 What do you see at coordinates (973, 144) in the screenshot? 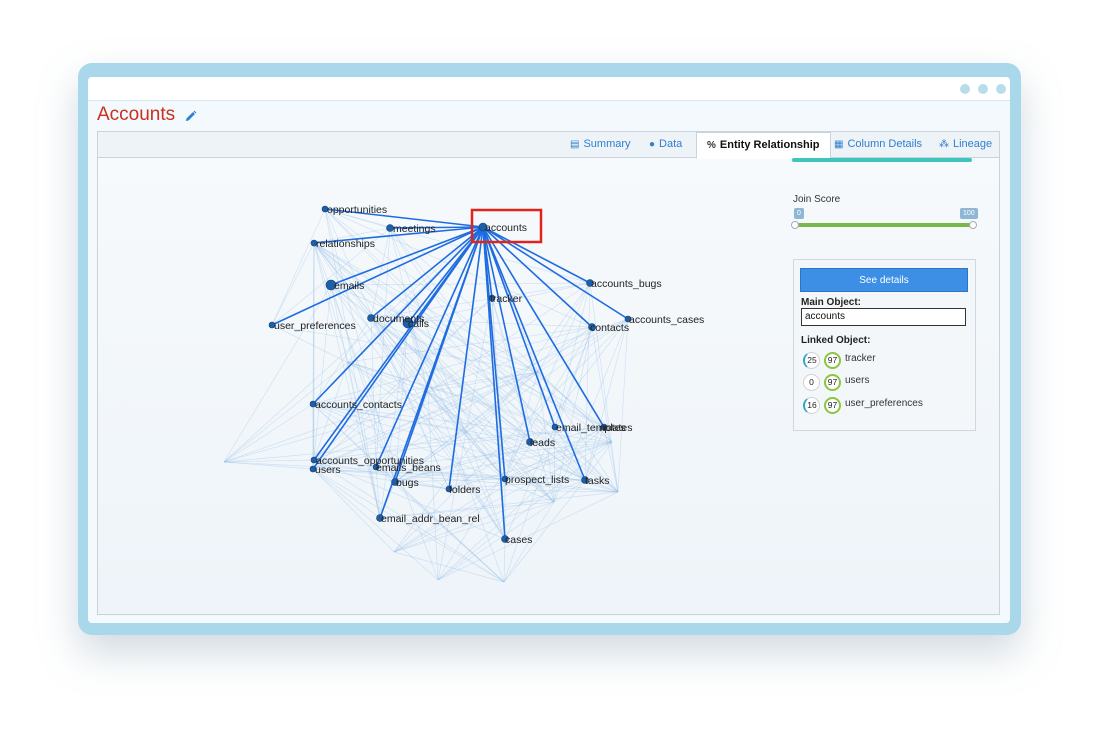
I see `tab-label: Lineage` at bounding box center [973, 144].